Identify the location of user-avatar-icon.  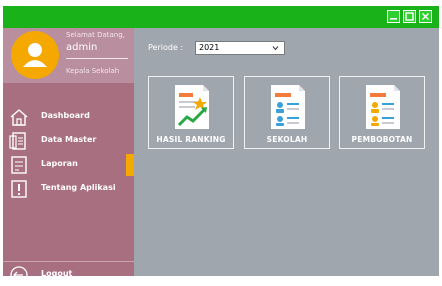
(35, 55).